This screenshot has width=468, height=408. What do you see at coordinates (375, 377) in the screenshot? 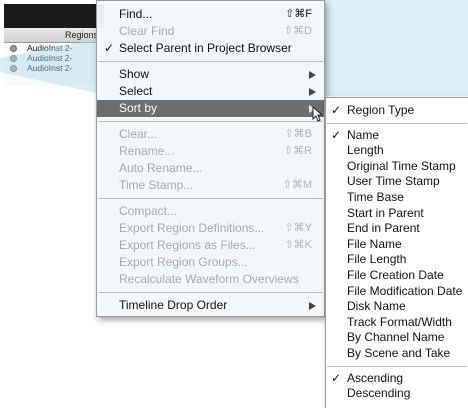
I see `menu-item-label: Ascending` at bounding box center [375, 377].